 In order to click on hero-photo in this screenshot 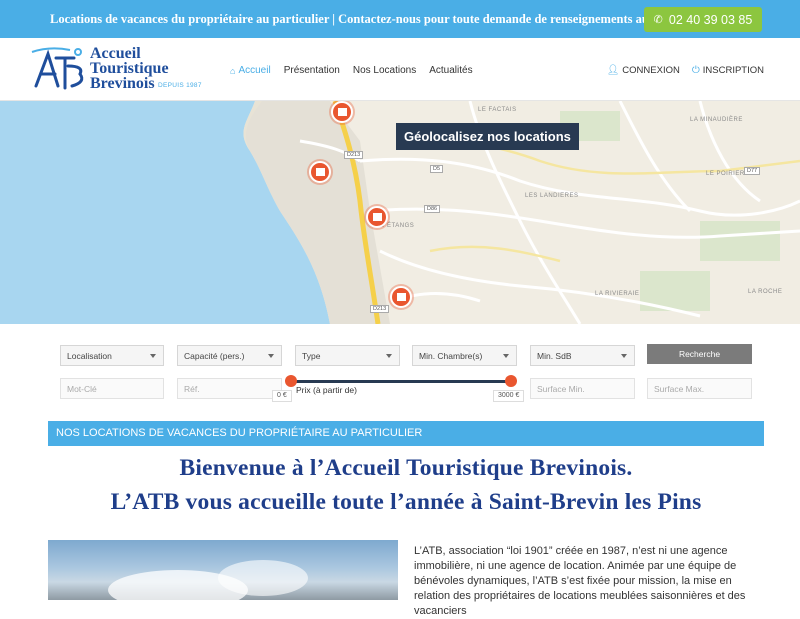, I will do `click(223, 570)`.